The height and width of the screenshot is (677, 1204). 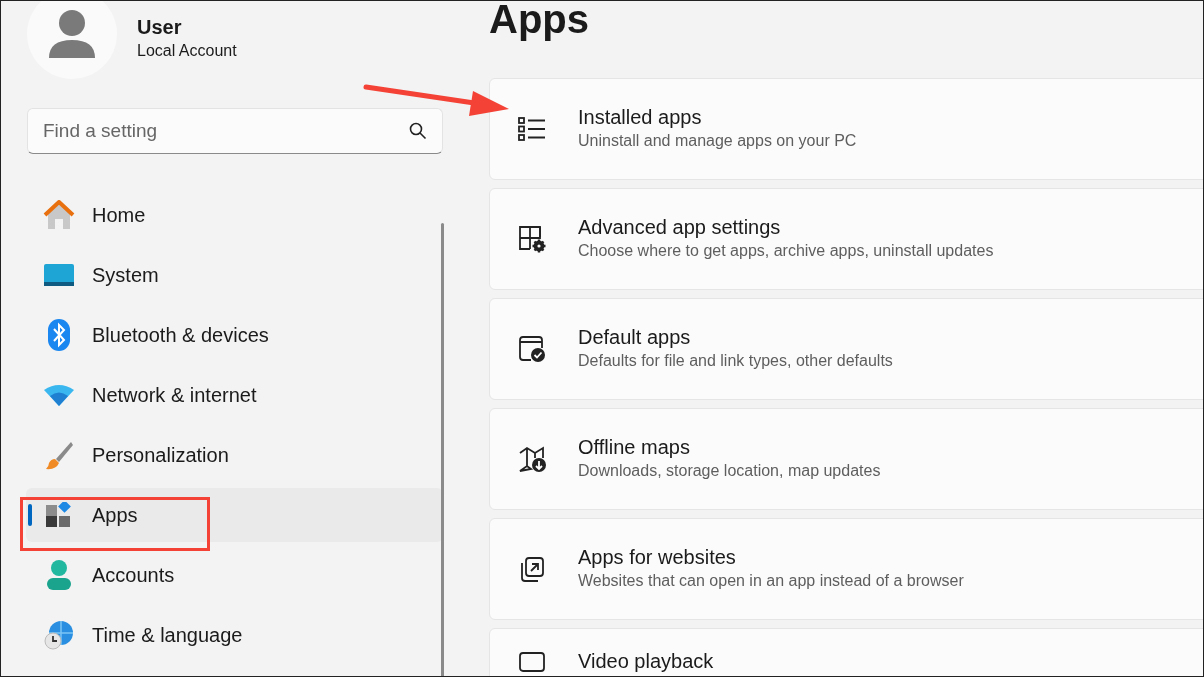 I want to click on map-download-icon, so click(x=533, y=459).